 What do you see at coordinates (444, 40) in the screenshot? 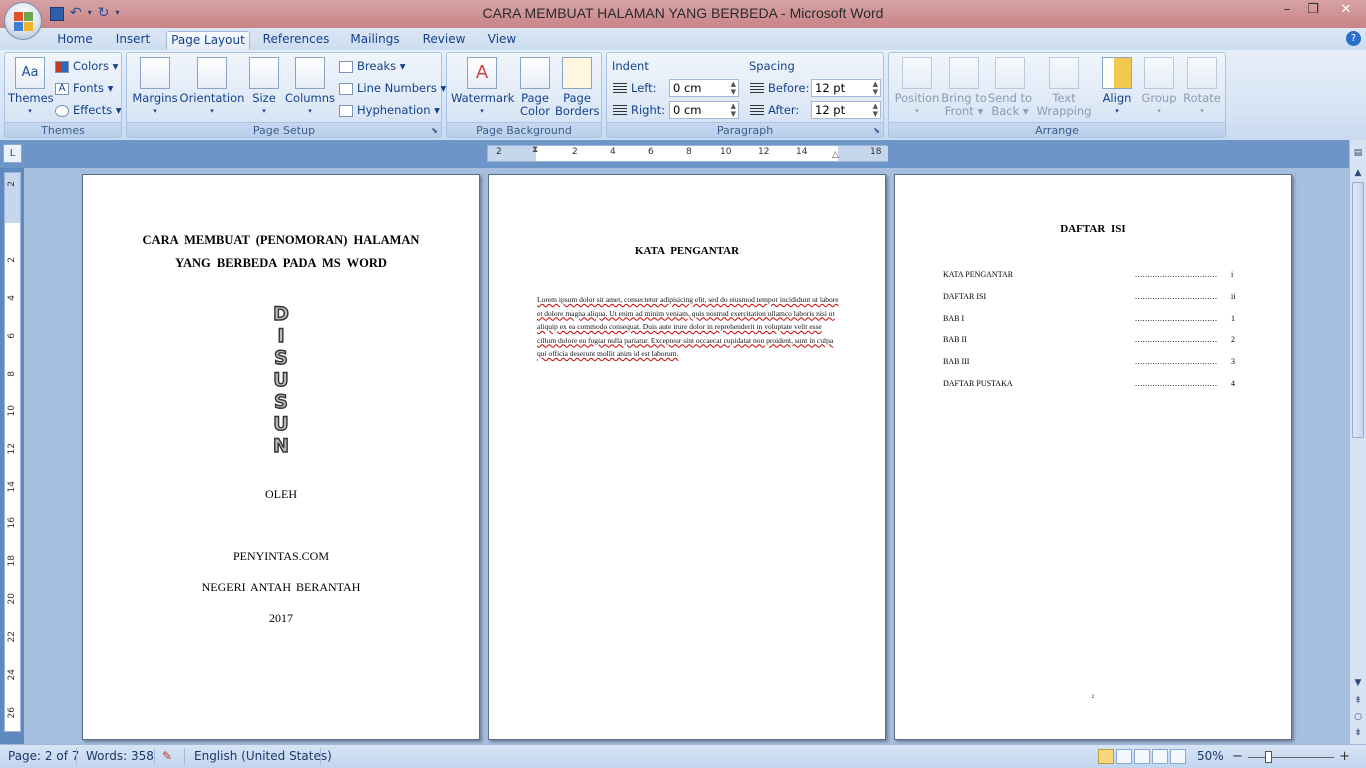
I see `tab-review: Review` at bounding box center [444, 40].